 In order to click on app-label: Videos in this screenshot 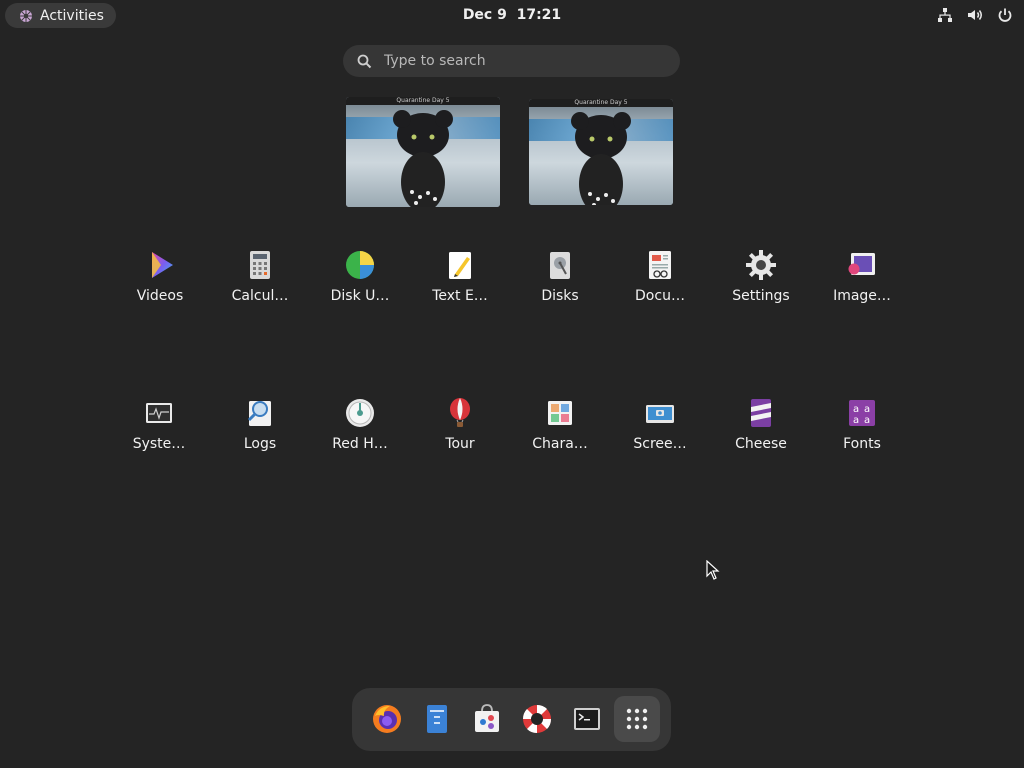, I will do `click(160, 296)`.